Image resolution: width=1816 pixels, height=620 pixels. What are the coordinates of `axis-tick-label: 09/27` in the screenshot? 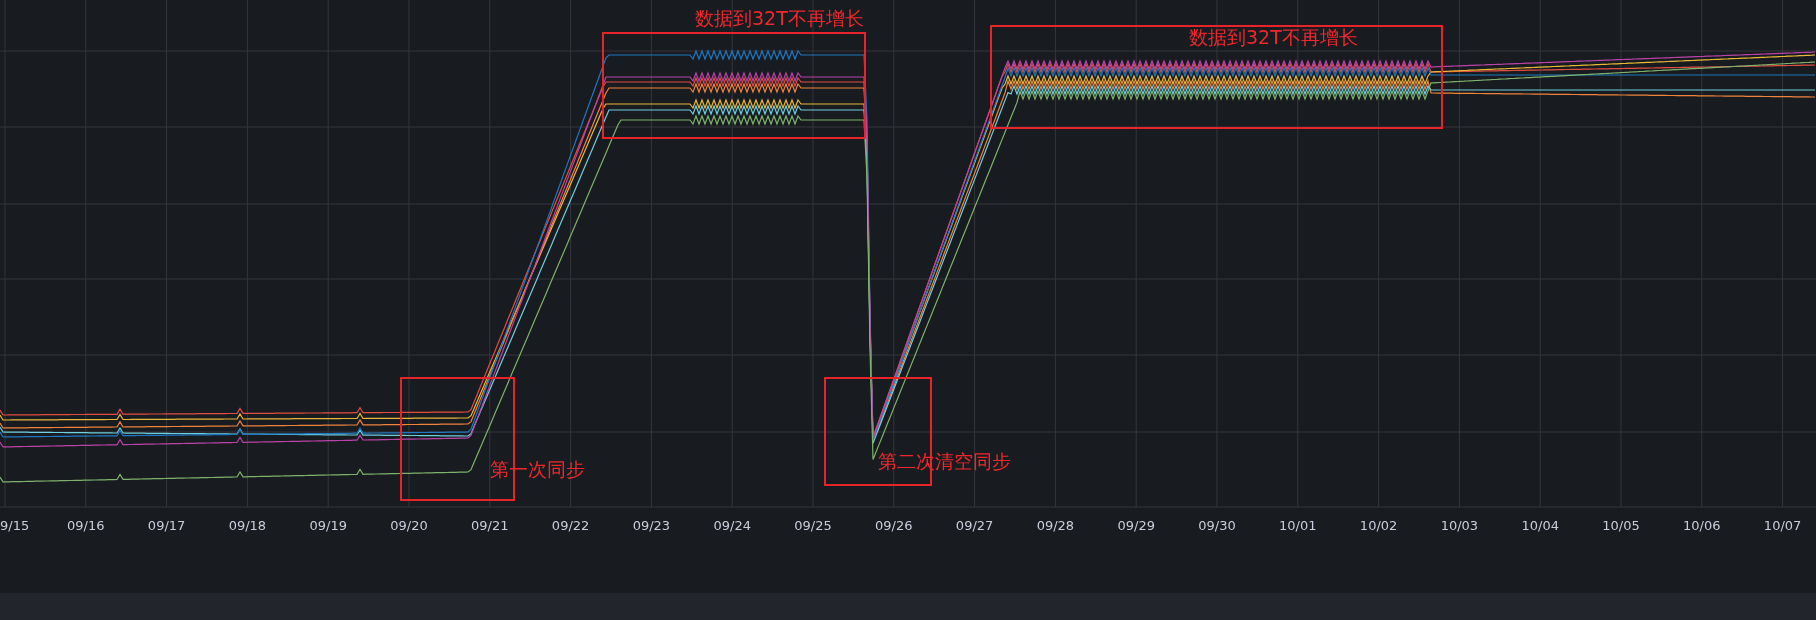 It's located at (974, 526).